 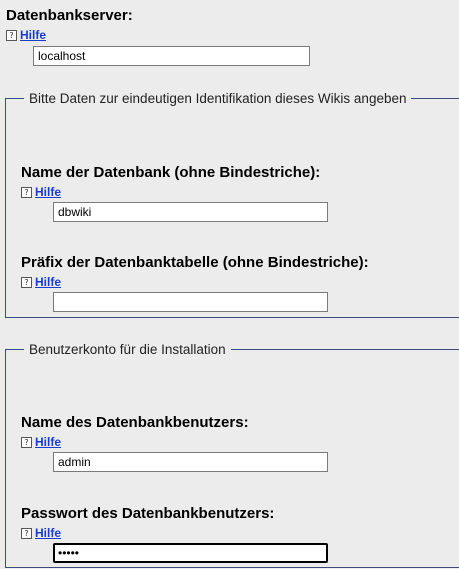 I want to click on db-user-block: Name des Datenbankbenutzers: ? Hilfe, so click(x=174, y=443).